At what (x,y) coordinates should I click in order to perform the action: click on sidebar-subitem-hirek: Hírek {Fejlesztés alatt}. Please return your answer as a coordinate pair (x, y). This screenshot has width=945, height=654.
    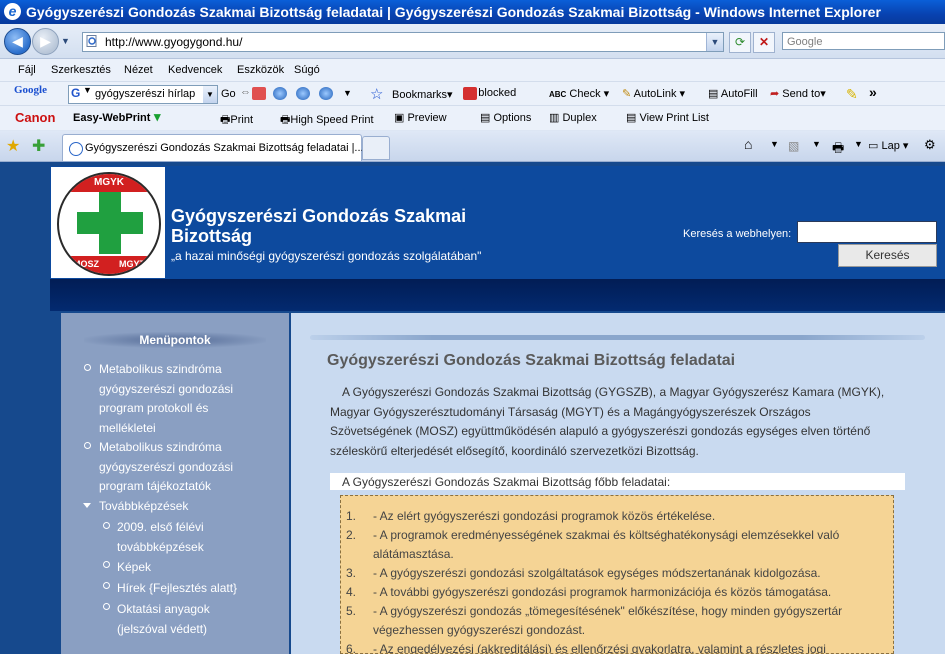
    Looking at the image, I should click on (177, 589).